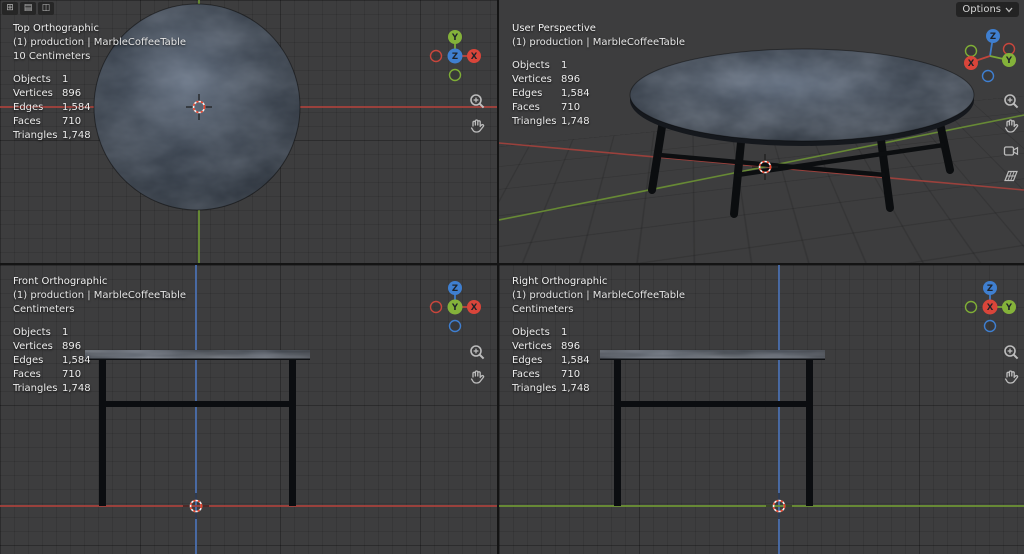  Describe the element at coordinates (28, 8) in the screenshot. I see `viewport-shading-icon: ▤` at that location.